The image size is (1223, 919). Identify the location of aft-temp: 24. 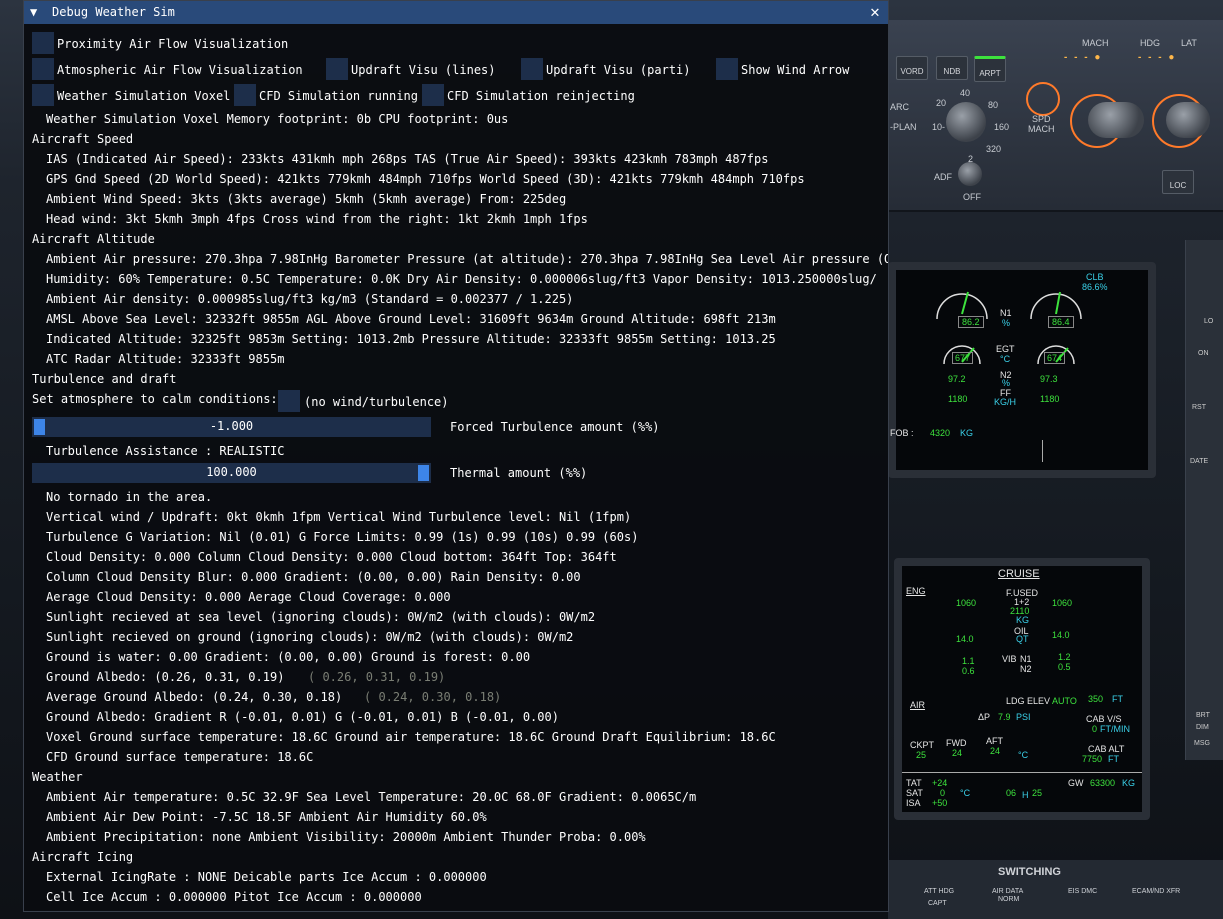
(995, 751).